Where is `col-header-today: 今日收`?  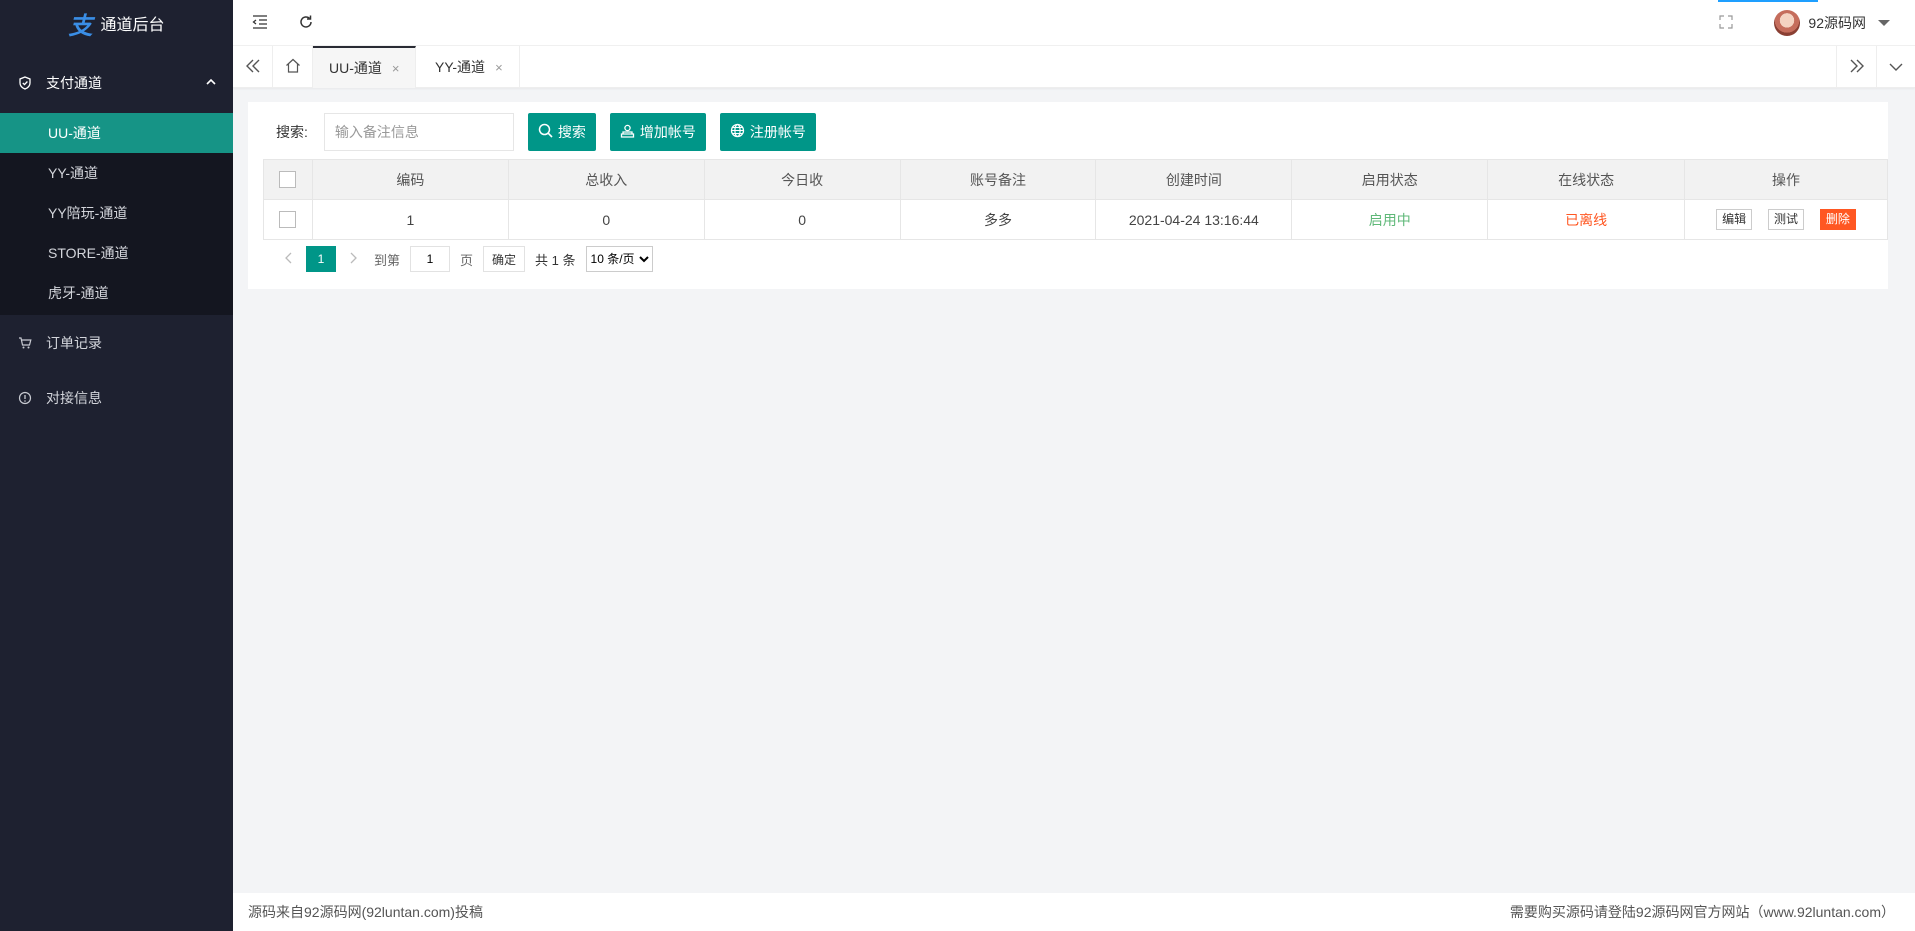 col-header-today: 今日收 is located at coordinates (802, 179).